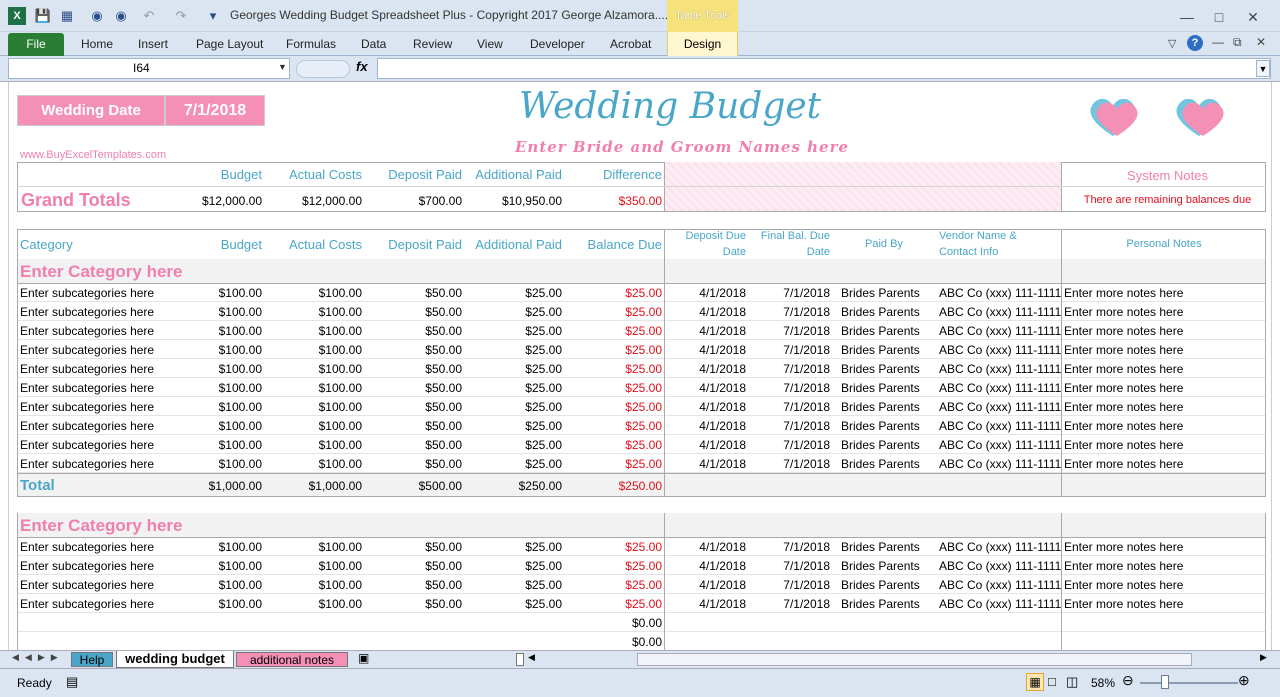  I want to click on tab-data: Data, so click(373, 44).